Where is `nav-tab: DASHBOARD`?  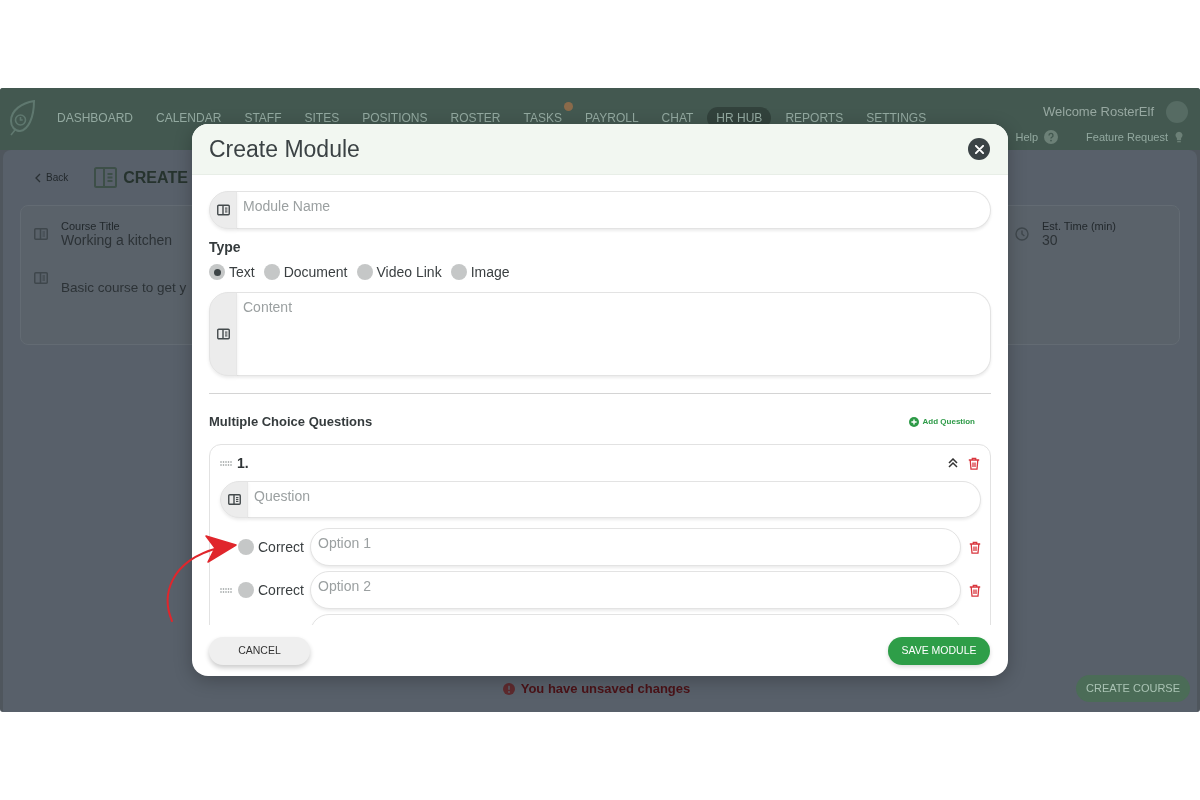
nav-tab: DASHBOARD is located at coordinates (95, 118).